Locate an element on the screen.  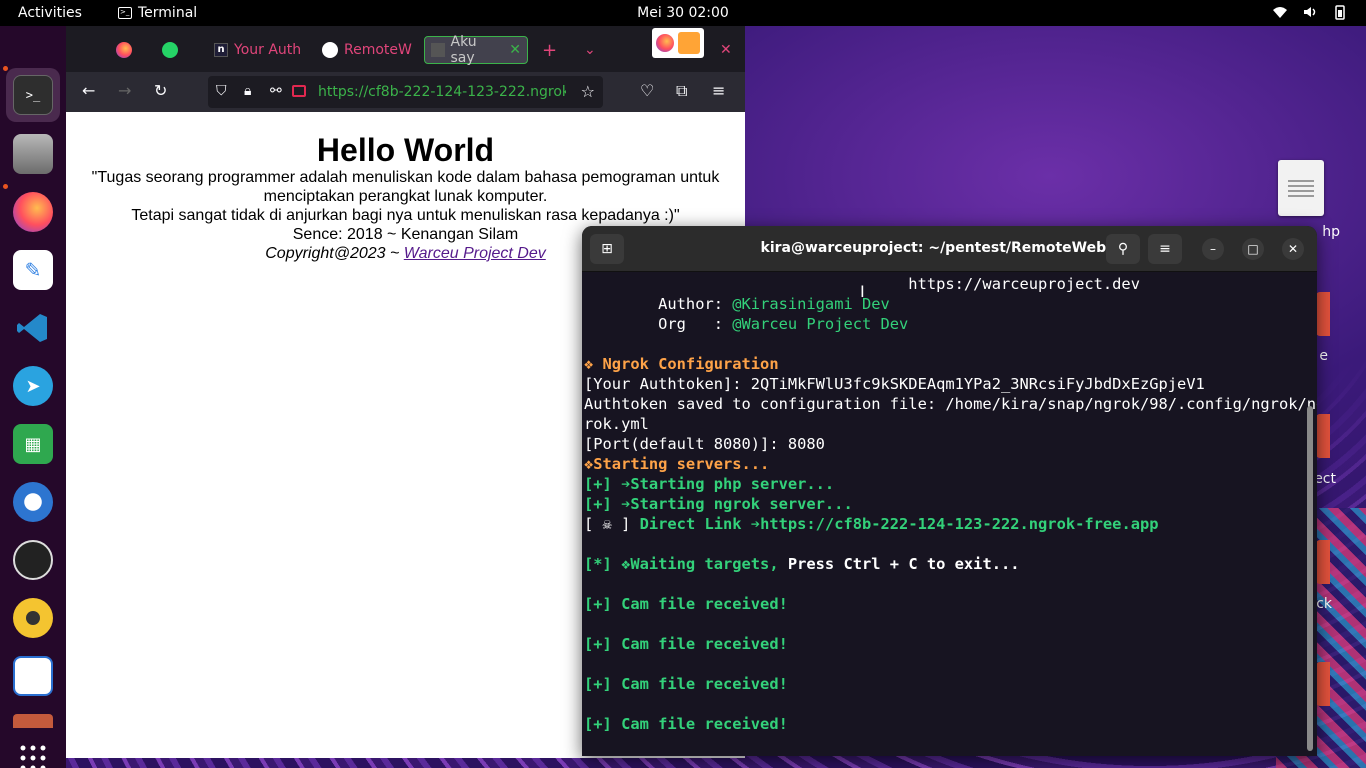
maximize-icon: □ is located at coordinates (1253, 249).